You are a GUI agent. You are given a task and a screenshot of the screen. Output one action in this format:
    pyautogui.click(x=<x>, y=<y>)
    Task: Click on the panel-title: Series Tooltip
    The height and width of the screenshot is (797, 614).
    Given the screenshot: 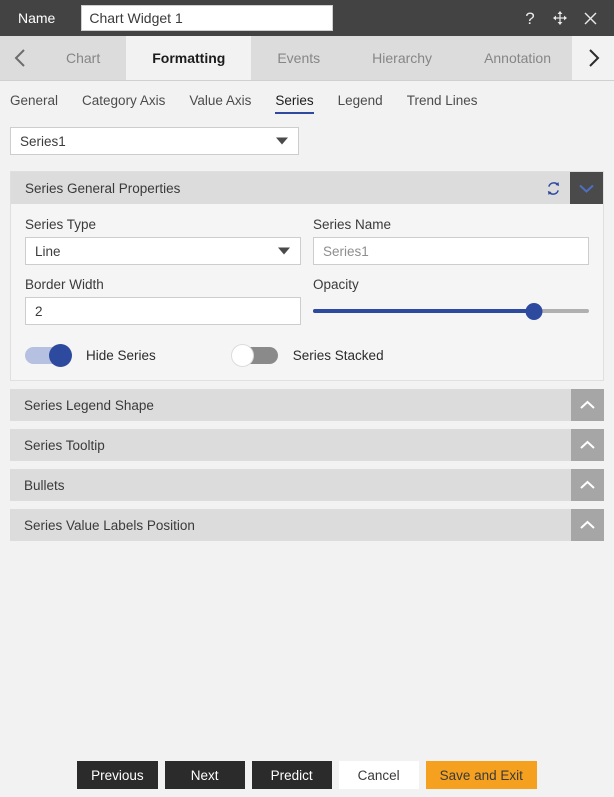 What is the action you would take?
    pyautogui.click(x=64, y=445)
    